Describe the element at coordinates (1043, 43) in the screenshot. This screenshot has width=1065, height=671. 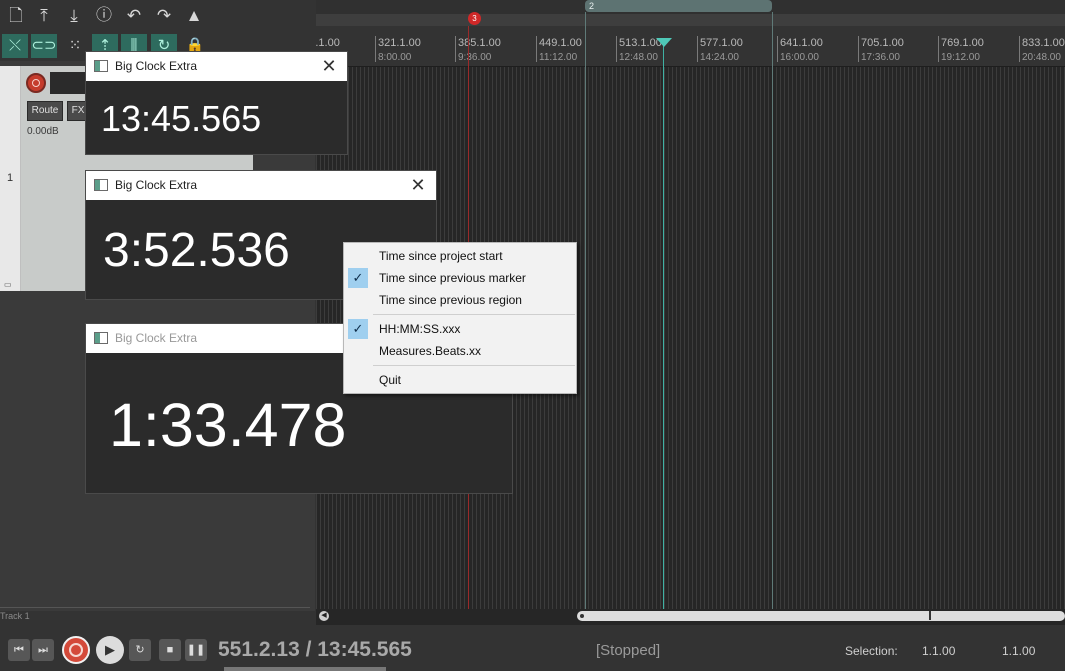
I see `ruler-tick-label: 833.1.00` at that location.